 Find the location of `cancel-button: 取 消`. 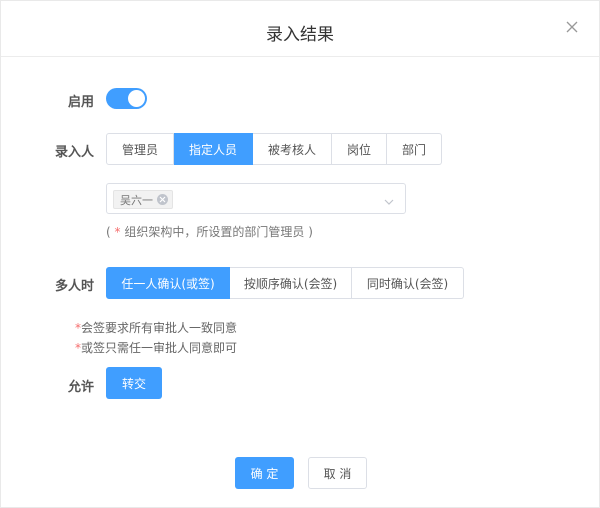

cancel-button: 取 消 is located at coordinates (337, 473).